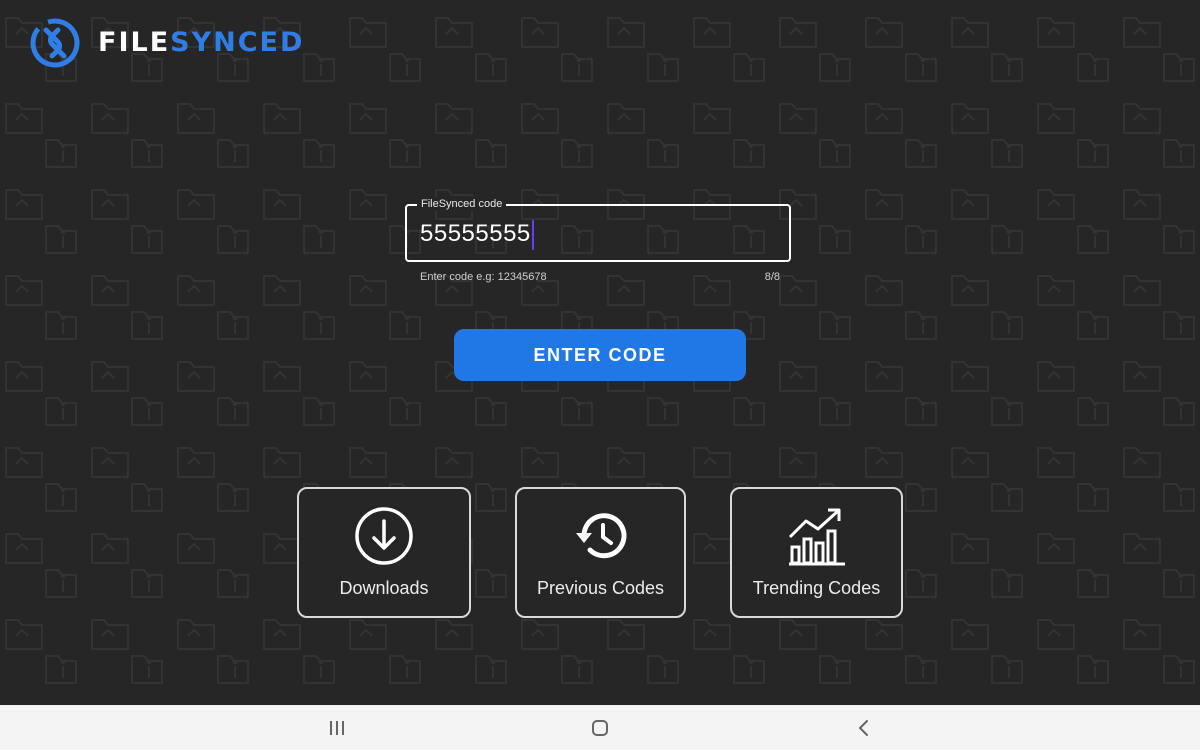 The width and height of the screenshot is (1200, 750). I want to click on character-counter: 8/8, so click(772, 277).